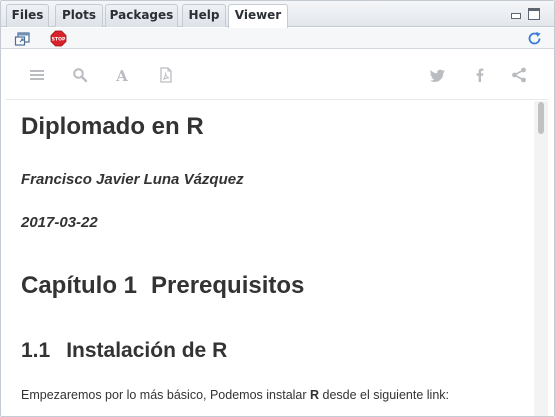 The width and height of the screenshot is (555, 417). Describe the element at coordinates (36, 350) in the screenshot. I see `section-number: 1.1` at that location.